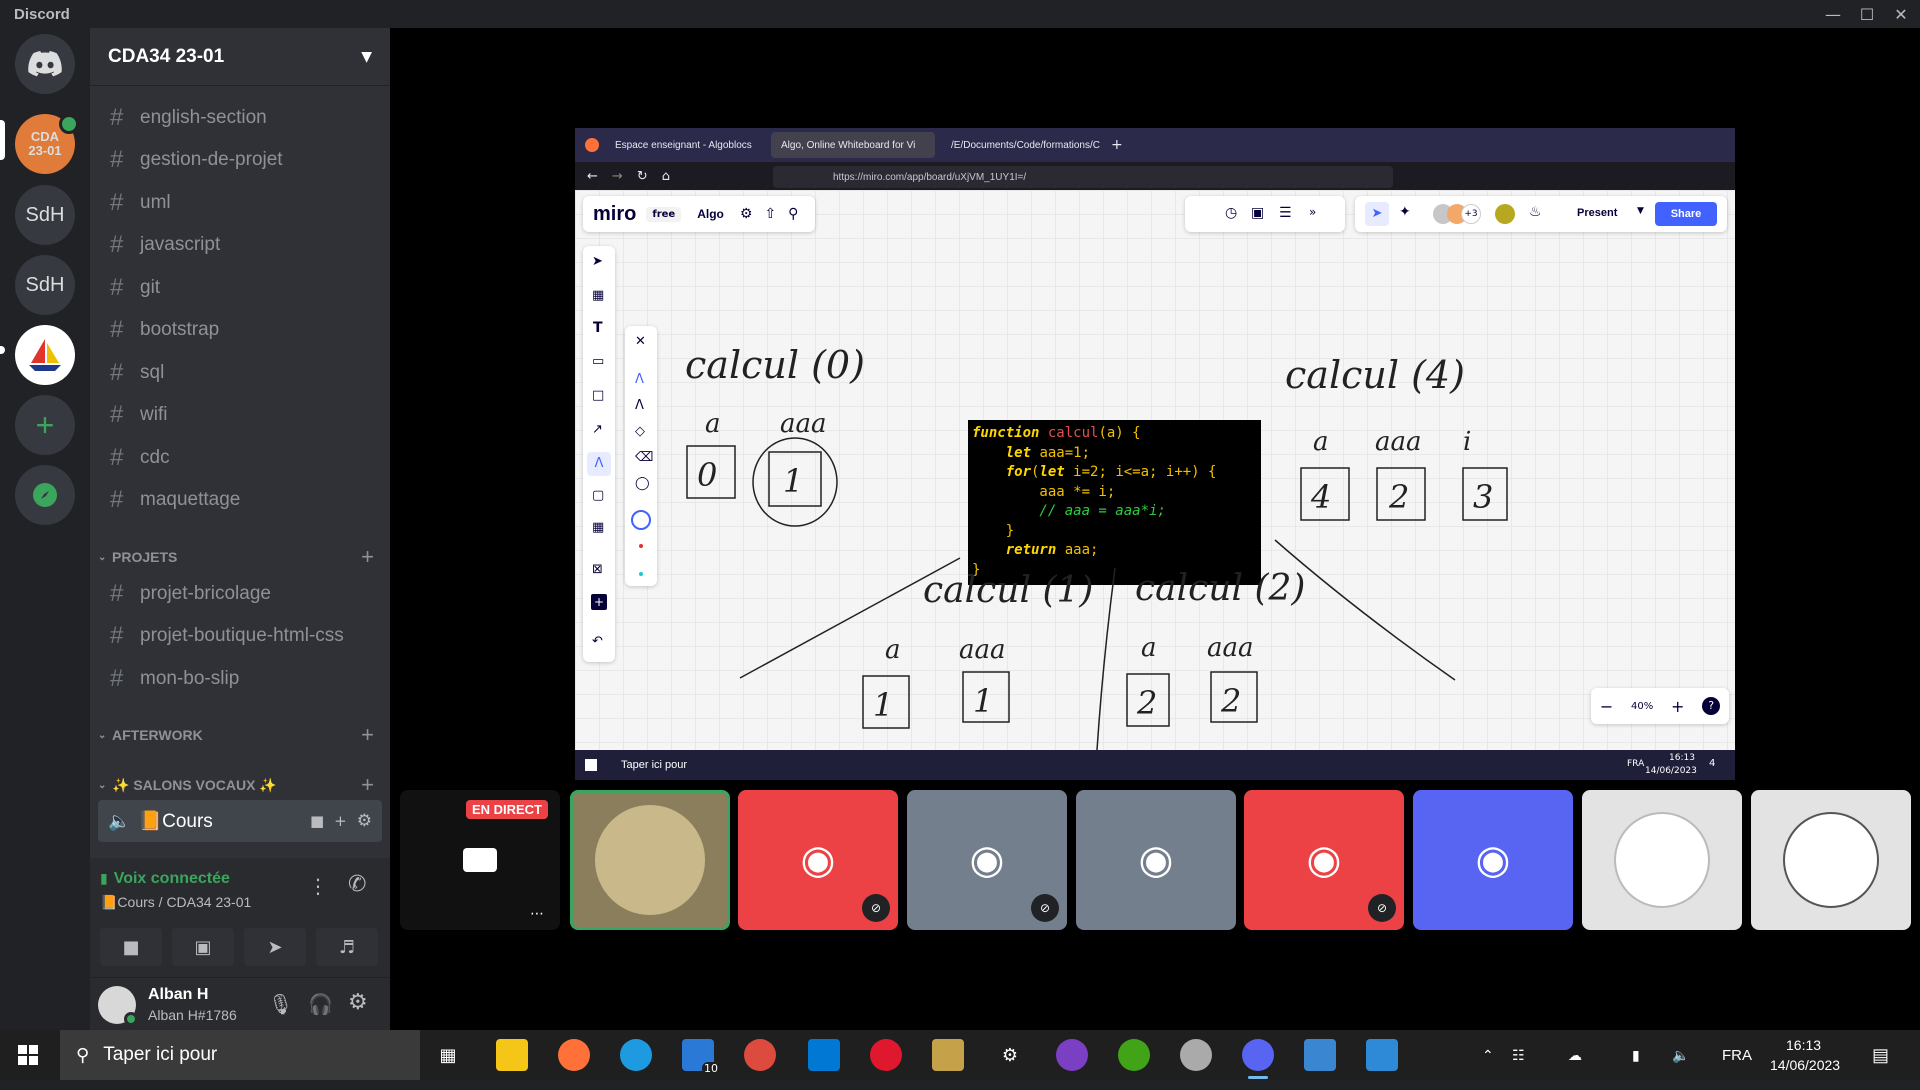 This screenshot has width=1920, height=1090. Describe the element at coordinates (318, 886) in the screenshot. I see `noise-suppression-icon: ⋮` at that location.